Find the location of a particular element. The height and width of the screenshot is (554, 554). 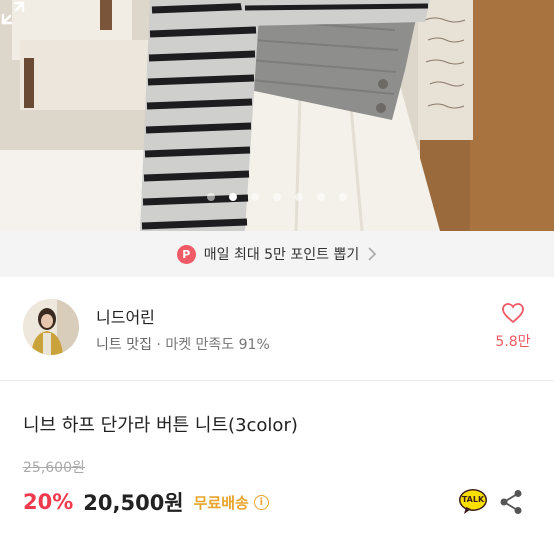

banner-text: 매일 최대 5만 포인트 뽑기 is located at coordinates (281, 255).